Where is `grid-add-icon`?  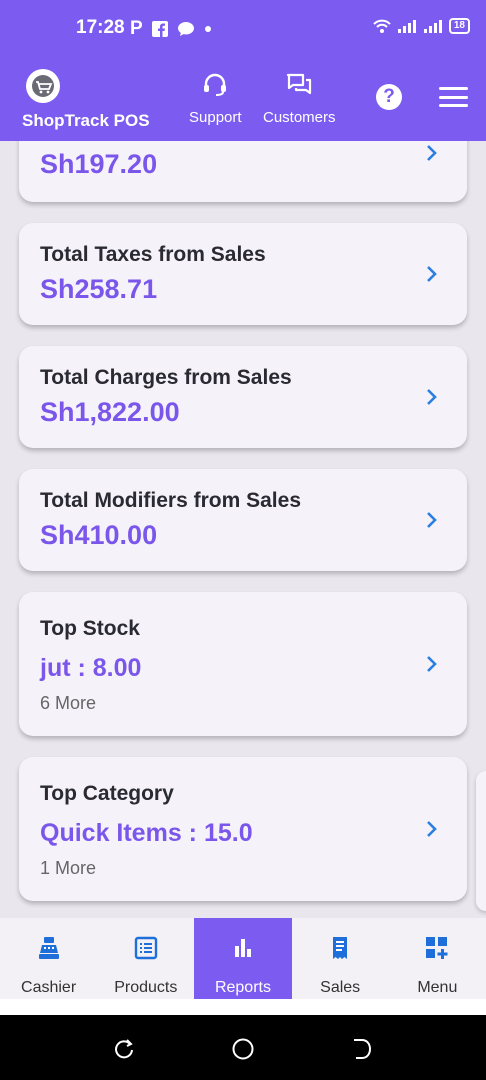
grid-add-icon is located at coordinates (437, 950).